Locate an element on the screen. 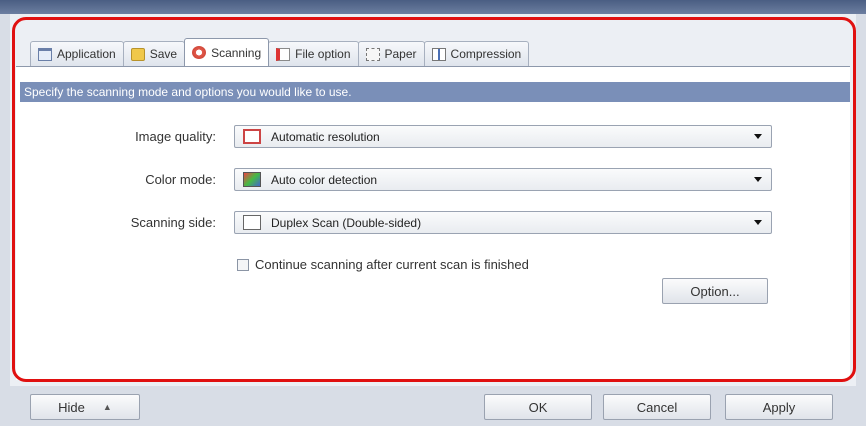 The width and height of the screenshot is (866, 426). compression-icon is located at coordinates (438, 54).